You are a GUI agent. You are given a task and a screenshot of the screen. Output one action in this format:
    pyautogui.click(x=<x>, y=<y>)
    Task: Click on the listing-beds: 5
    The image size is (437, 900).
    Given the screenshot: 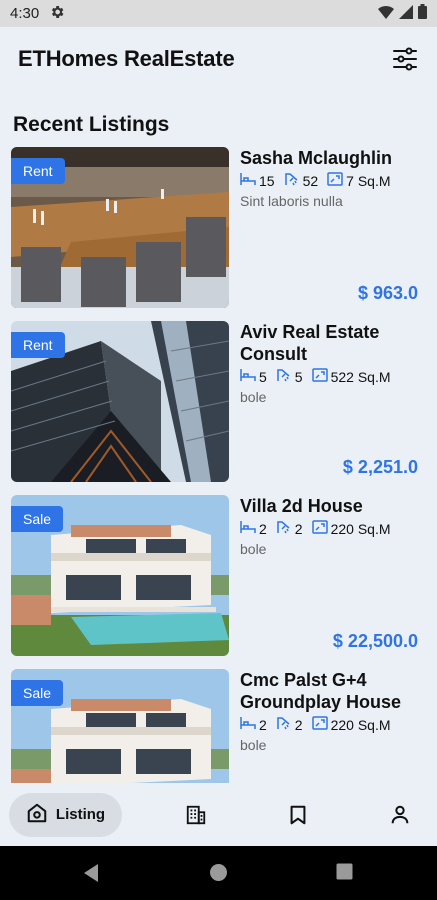 What is the action you would take?
    pyautogui.click(x=263, y=376)
    